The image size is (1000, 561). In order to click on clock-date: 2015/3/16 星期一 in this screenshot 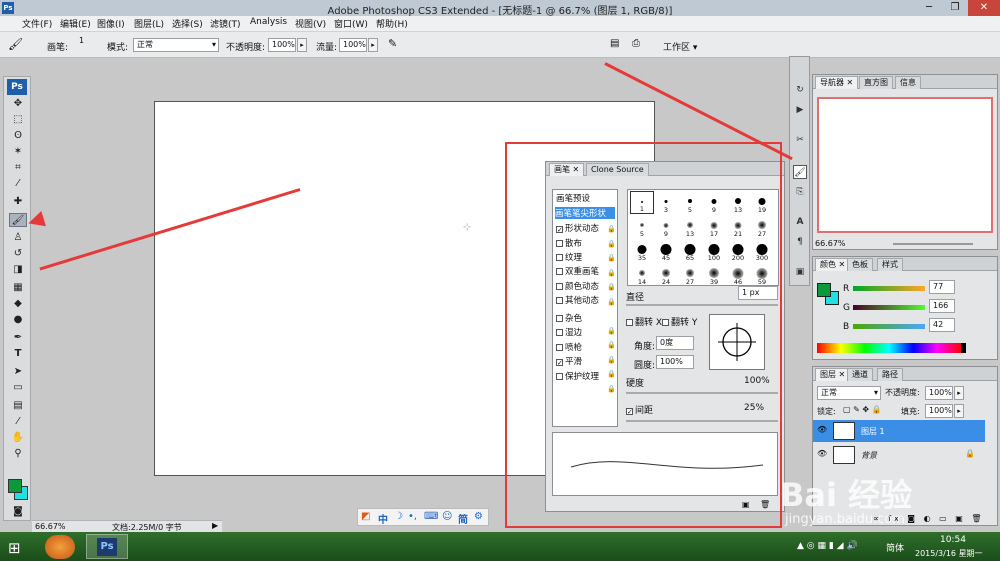, I will do `click(949, 553)`.